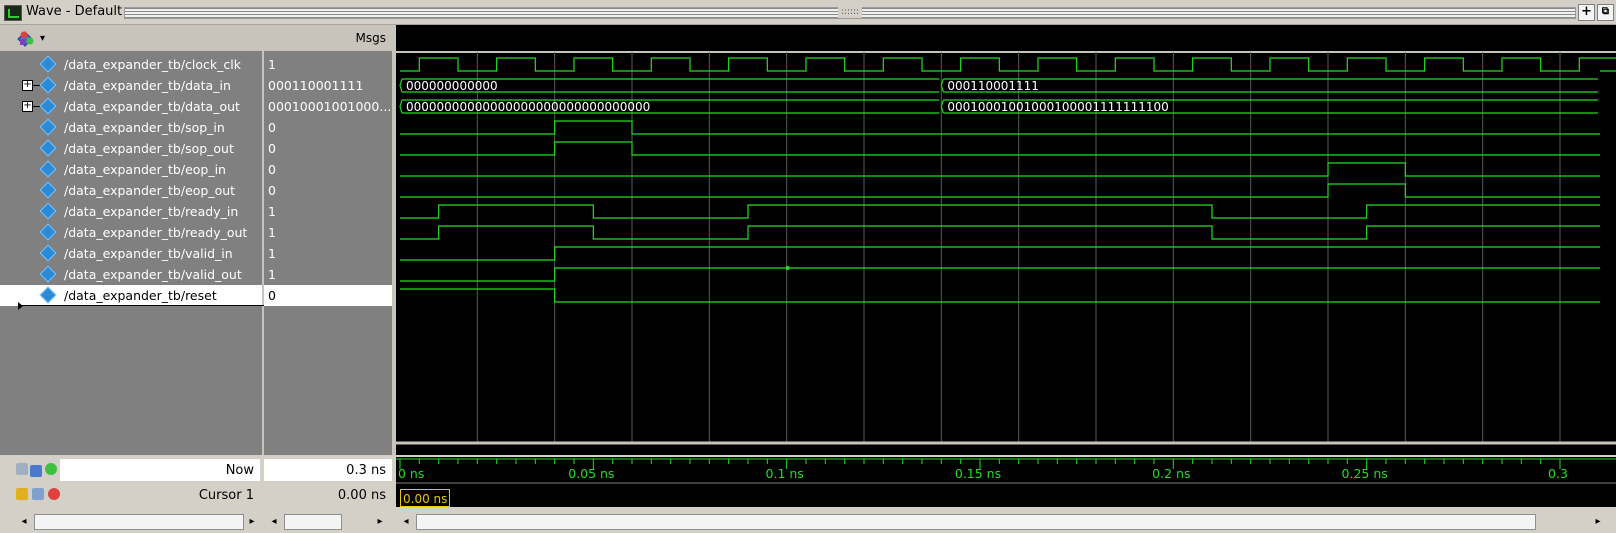 This screenshot has height=533, width=1616. What do you see at coordinates (239, 470) in the screenshot?
I see `now-label: Now` at bounding box center [239, 470].